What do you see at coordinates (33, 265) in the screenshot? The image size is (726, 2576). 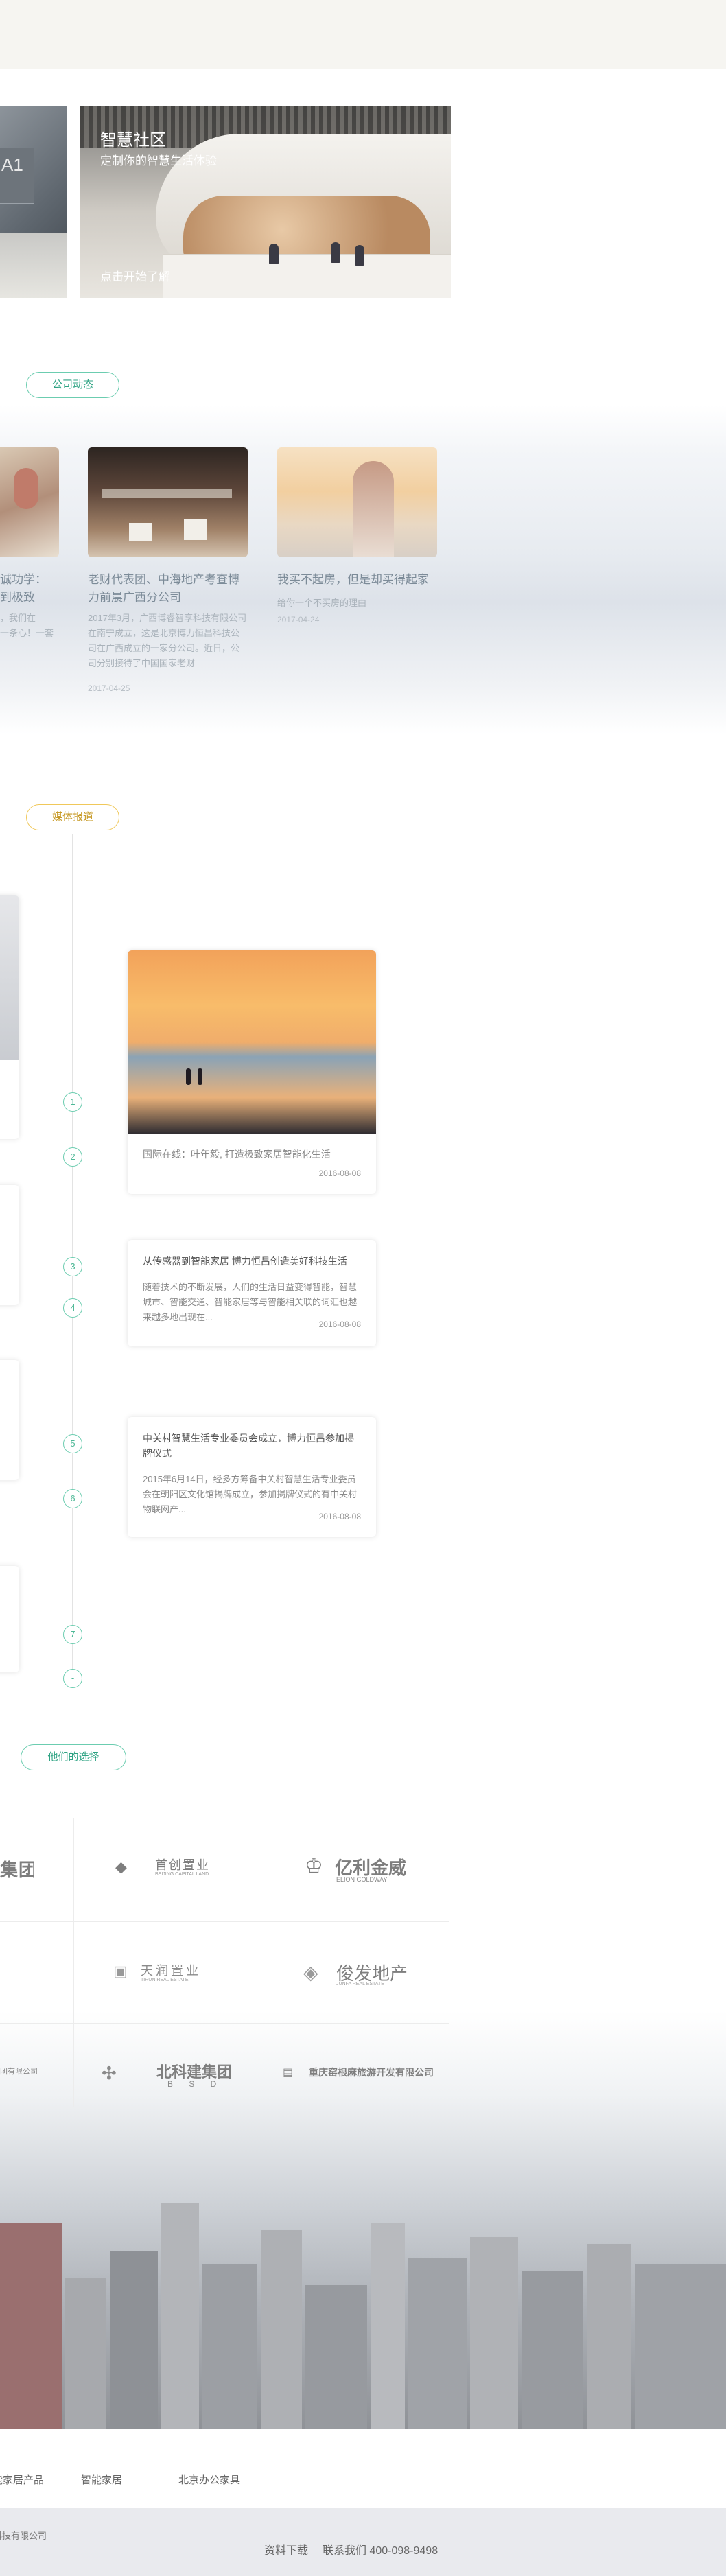 I see `desk-image` at bounding box center [33, 265].